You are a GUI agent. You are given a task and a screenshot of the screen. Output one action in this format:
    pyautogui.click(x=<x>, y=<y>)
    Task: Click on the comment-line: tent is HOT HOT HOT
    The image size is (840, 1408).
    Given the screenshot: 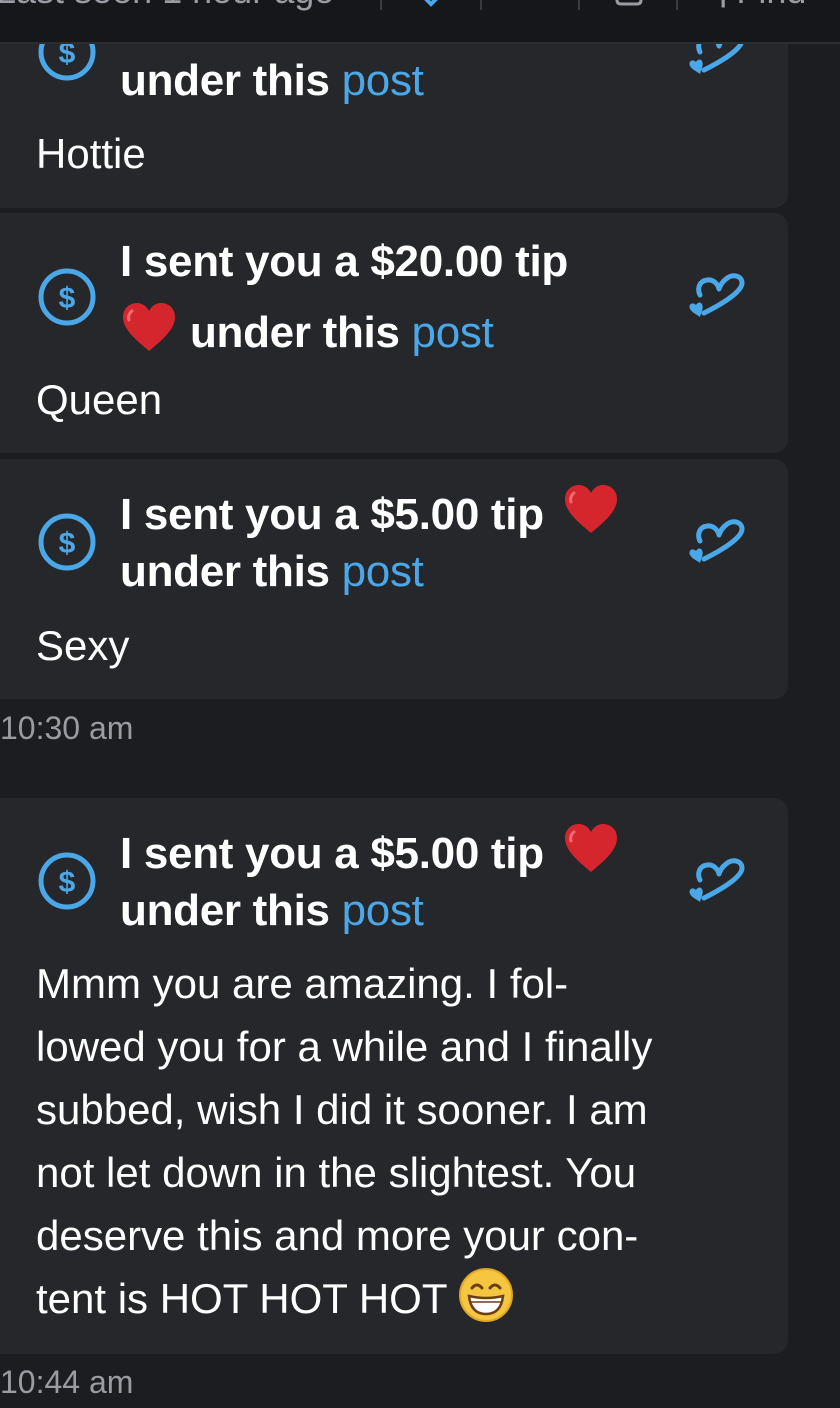 What is the action you would take?
    pyautogui.click(x=241, y=1298)
    